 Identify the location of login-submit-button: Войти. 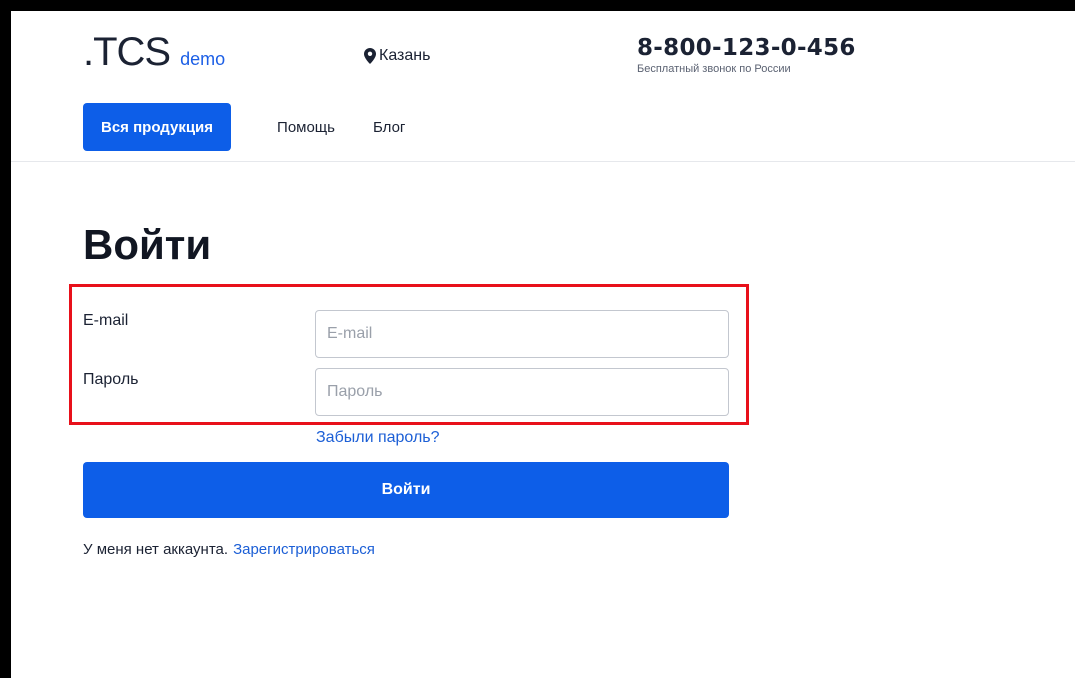
(406, 490).